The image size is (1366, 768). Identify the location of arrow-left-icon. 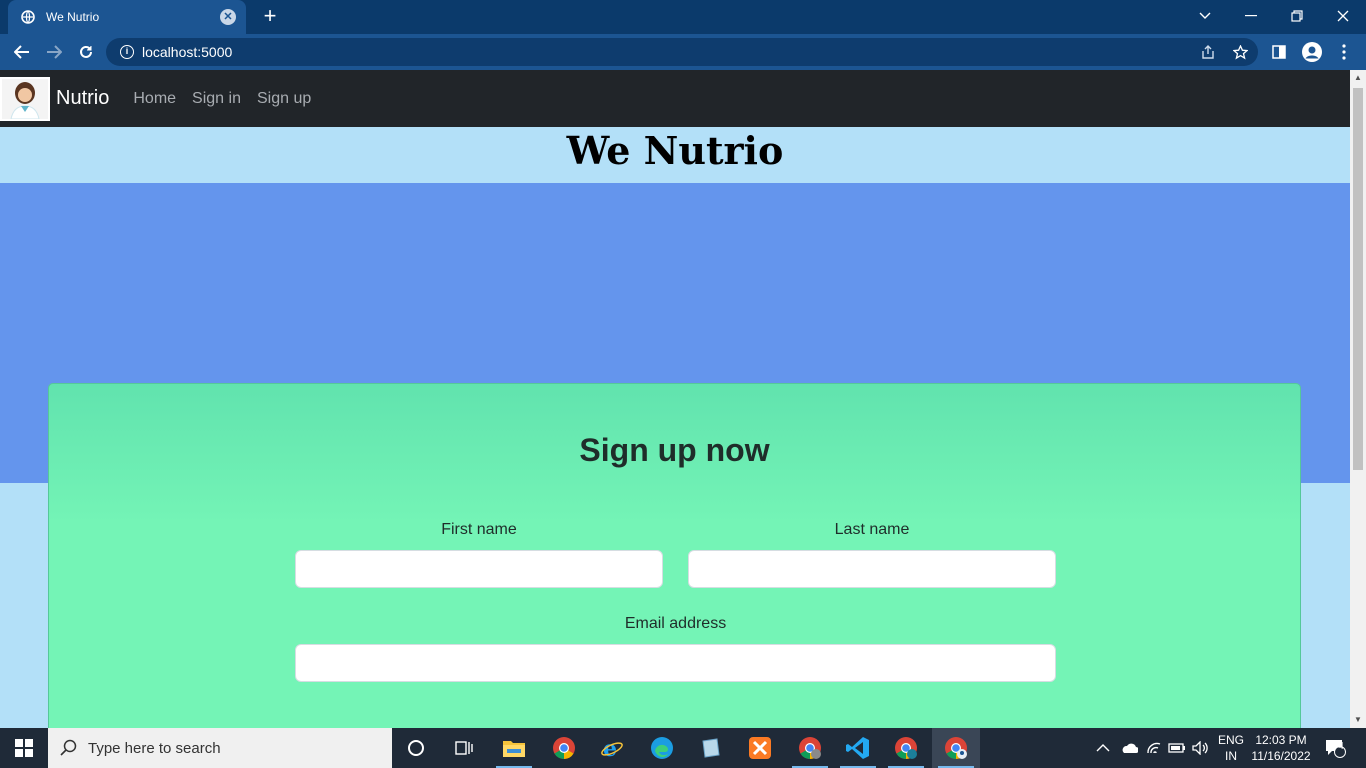
(21, 52).